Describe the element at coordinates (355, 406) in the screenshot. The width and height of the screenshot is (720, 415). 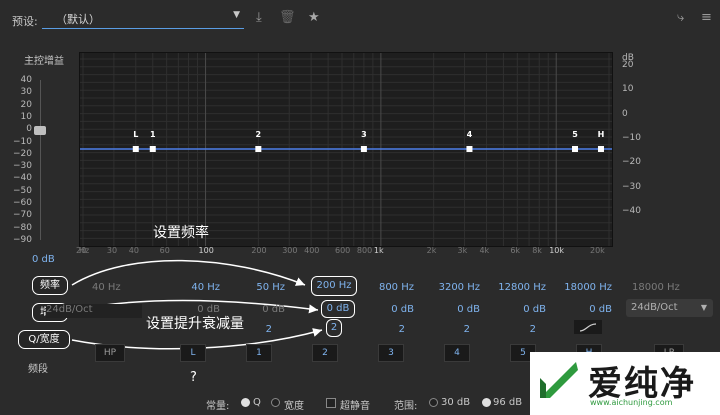
I see `ultra-quiet-label: 超静音` at that location.